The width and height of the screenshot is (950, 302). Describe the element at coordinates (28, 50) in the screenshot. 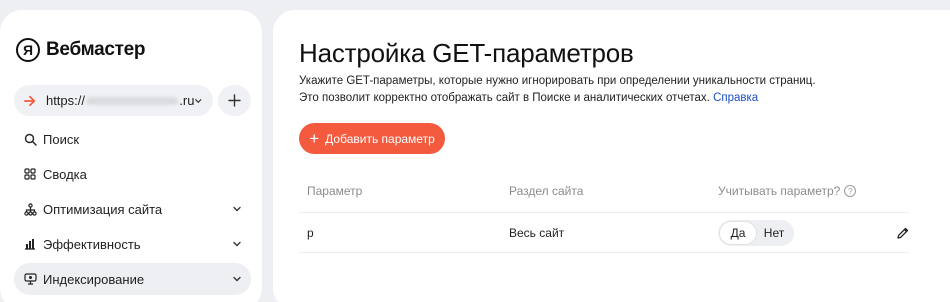

I see `yandex-logo-icon: Я` at that location.